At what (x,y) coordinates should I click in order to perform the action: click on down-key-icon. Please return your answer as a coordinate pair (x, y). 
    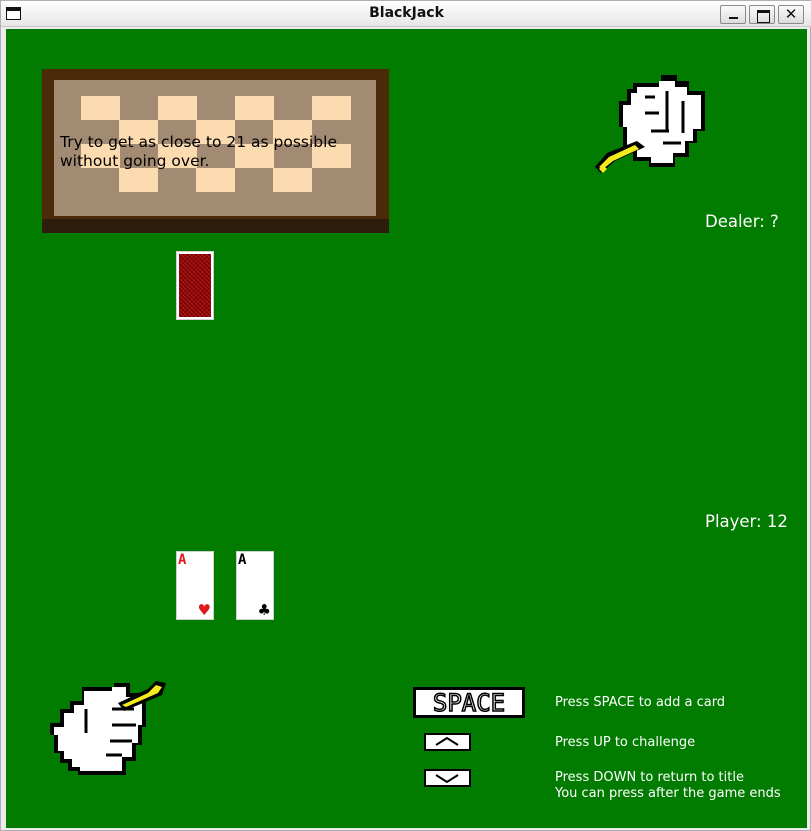
    Looking at the image, I should click on (447, 778).